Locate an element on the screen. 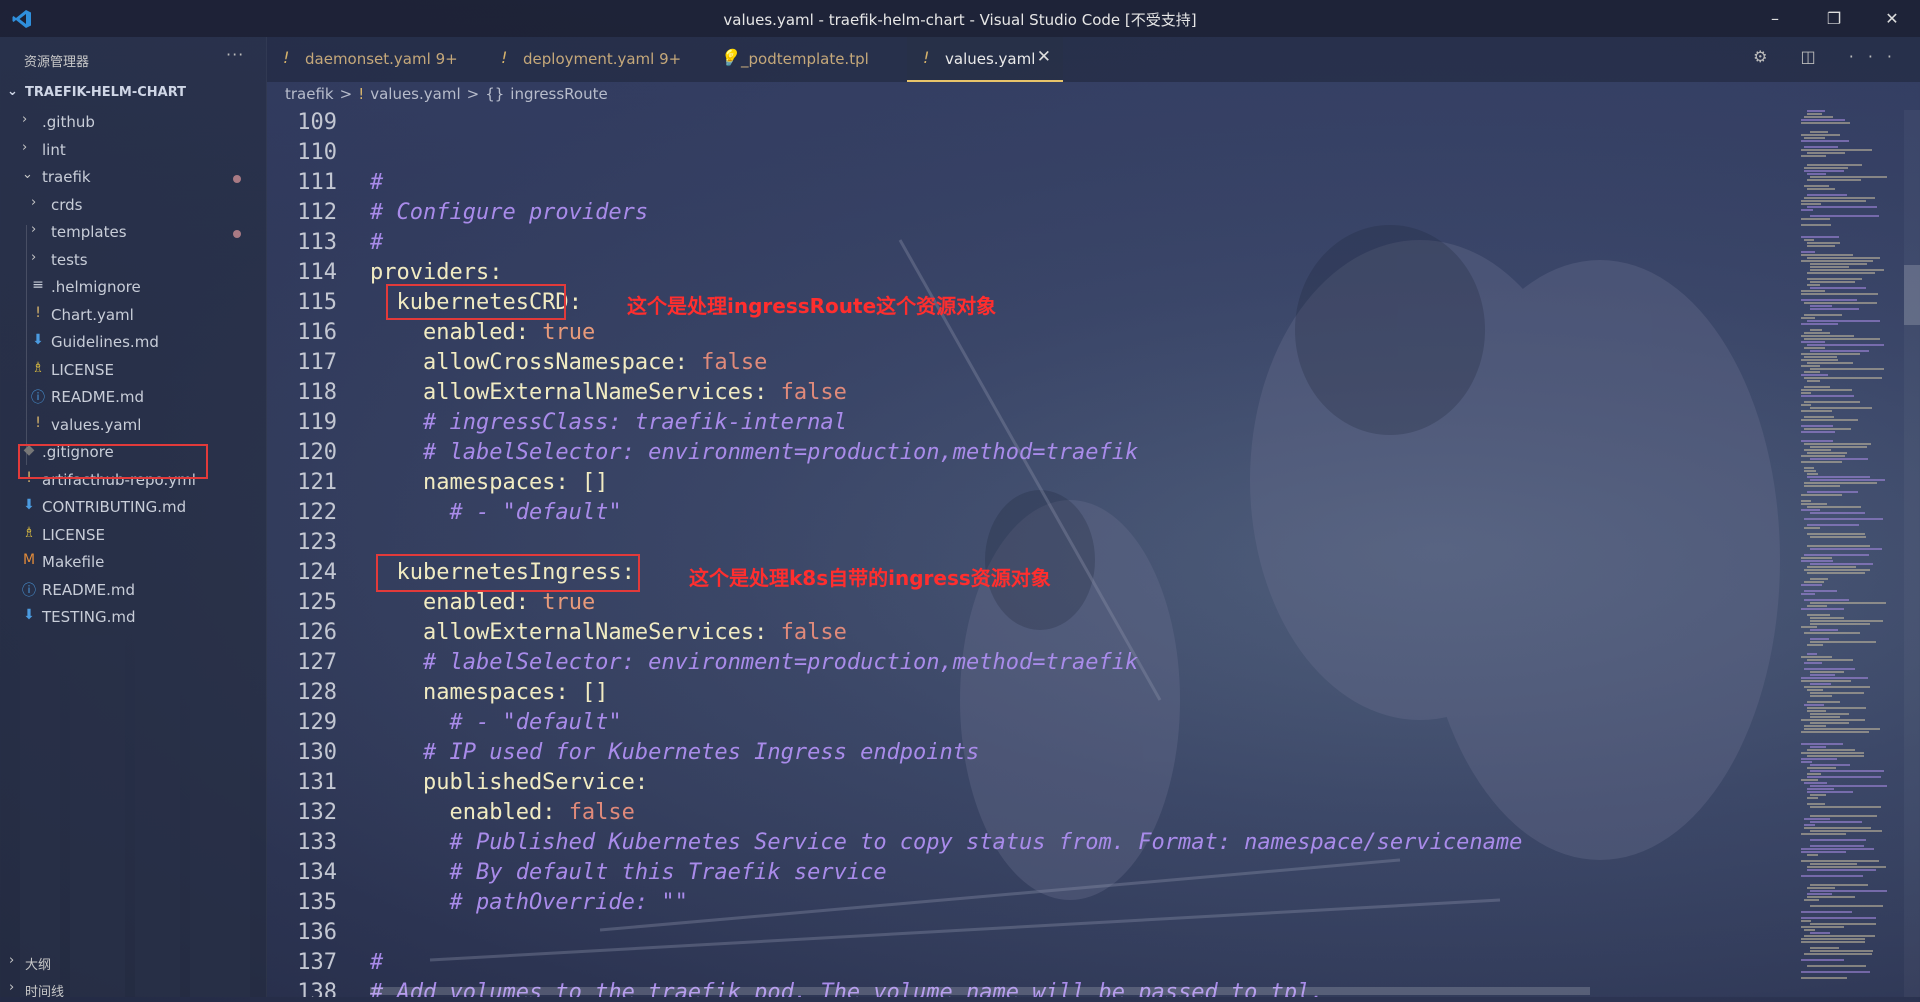 The height and width of the screenshot is (1002, 1920). tree-item: ≡ .helmignore is located at coordinates (131, 287).